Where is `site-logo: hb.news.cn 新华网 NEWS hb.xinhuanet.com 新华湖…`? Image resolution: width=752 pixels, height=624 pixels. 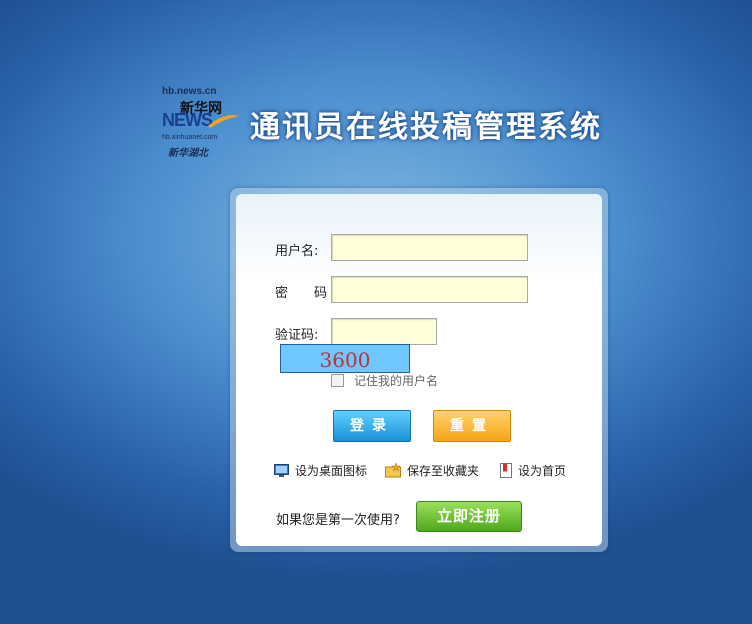 site-logo: hb.news.cn 新华网 NEWS hb.xinhuanet.com 新华湖… is located at coordinates (202, 122).